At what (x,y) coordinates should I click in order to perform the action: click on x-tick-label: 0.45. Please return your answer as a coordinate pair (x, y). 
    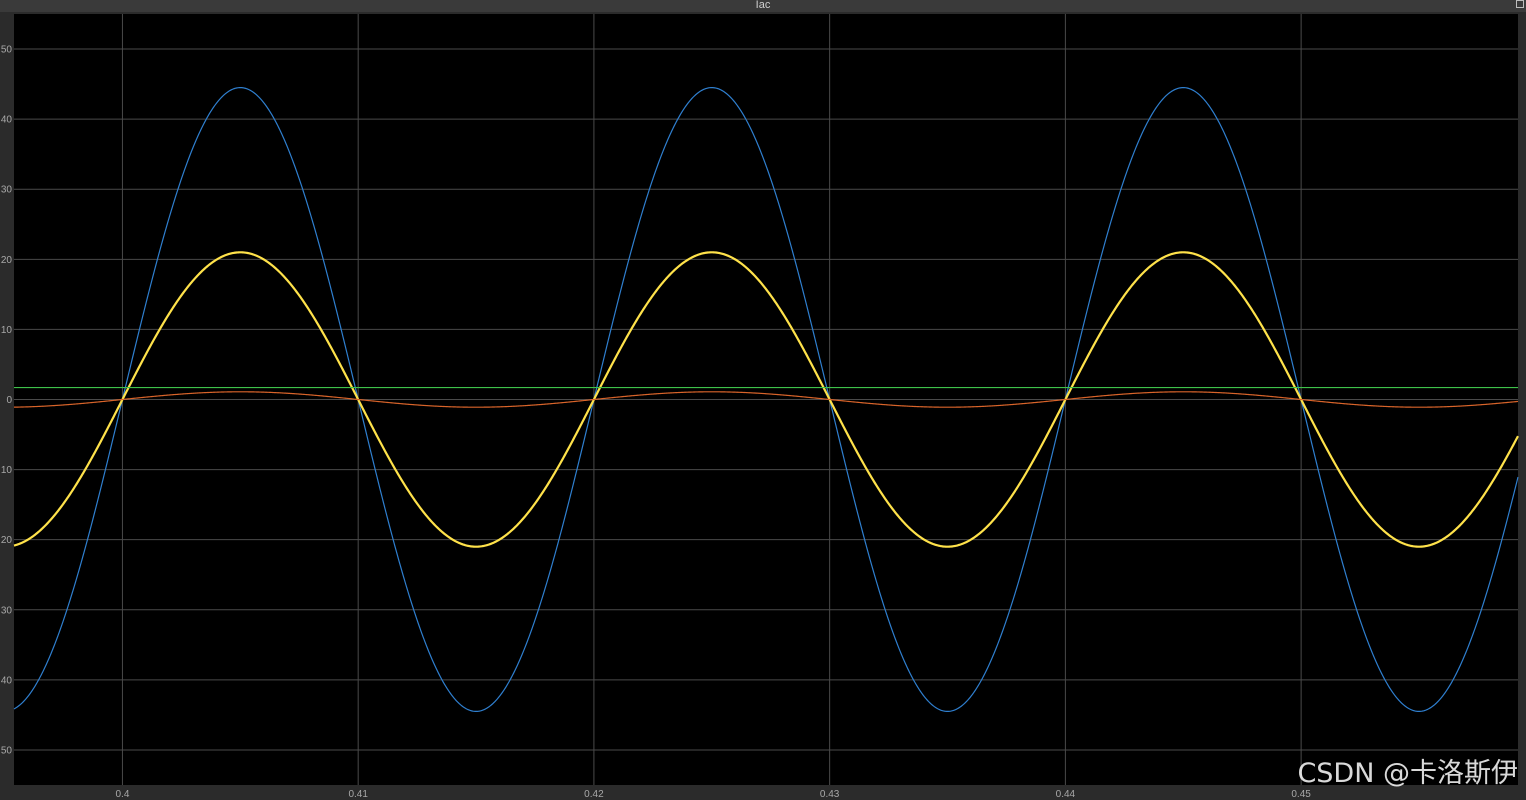
    Looking at the image, I should click on (1301, 794).